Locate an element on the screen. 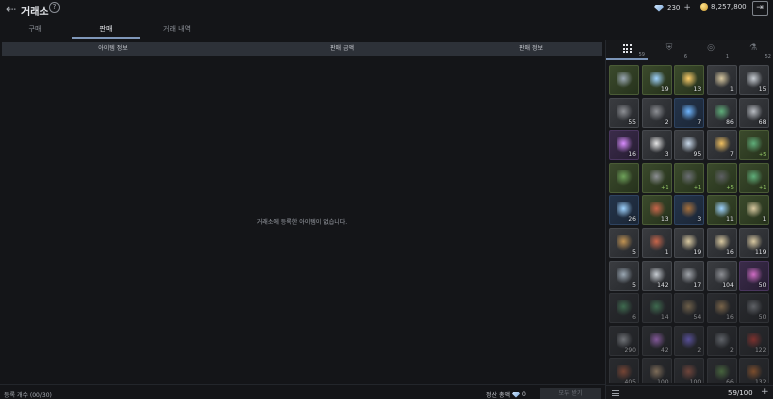 Image resolution: width=773 pixels, height=399 pixels. item-quantity: 54 is located at coordinates (697, 318).